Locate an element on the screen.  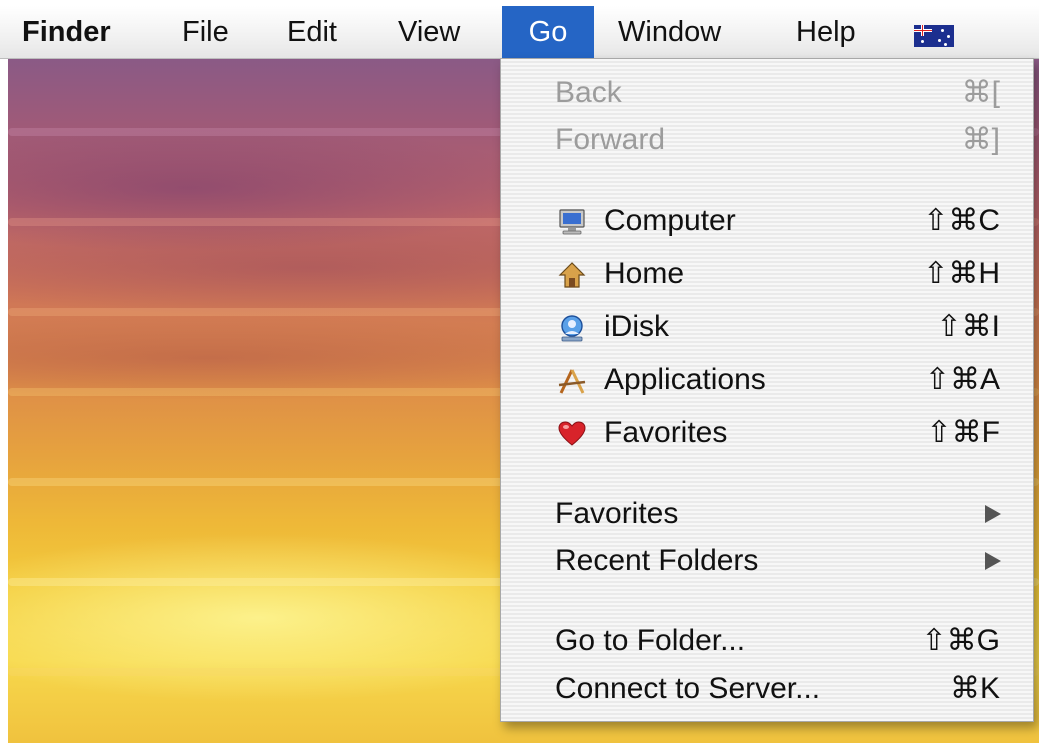
menu-go: Go is located at coordinates (548, 32).